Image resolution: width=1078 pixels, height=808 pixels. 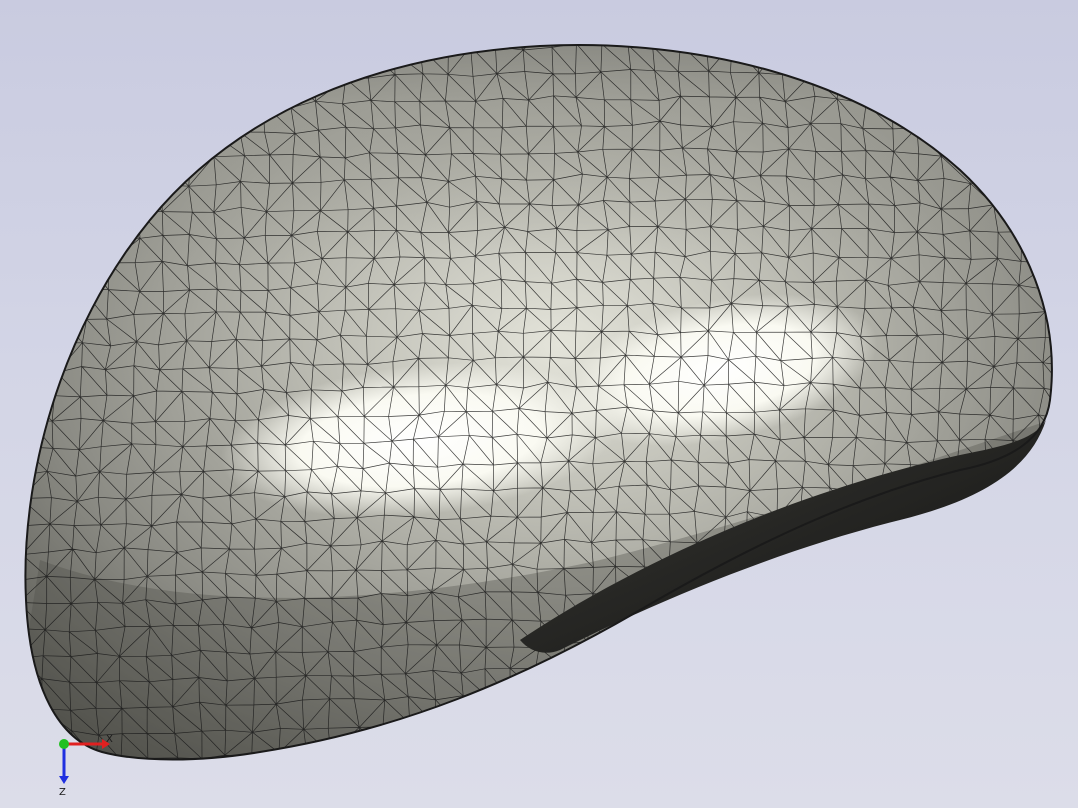 I want to click on axis-triad: X Z, so click(x=86, y=766).